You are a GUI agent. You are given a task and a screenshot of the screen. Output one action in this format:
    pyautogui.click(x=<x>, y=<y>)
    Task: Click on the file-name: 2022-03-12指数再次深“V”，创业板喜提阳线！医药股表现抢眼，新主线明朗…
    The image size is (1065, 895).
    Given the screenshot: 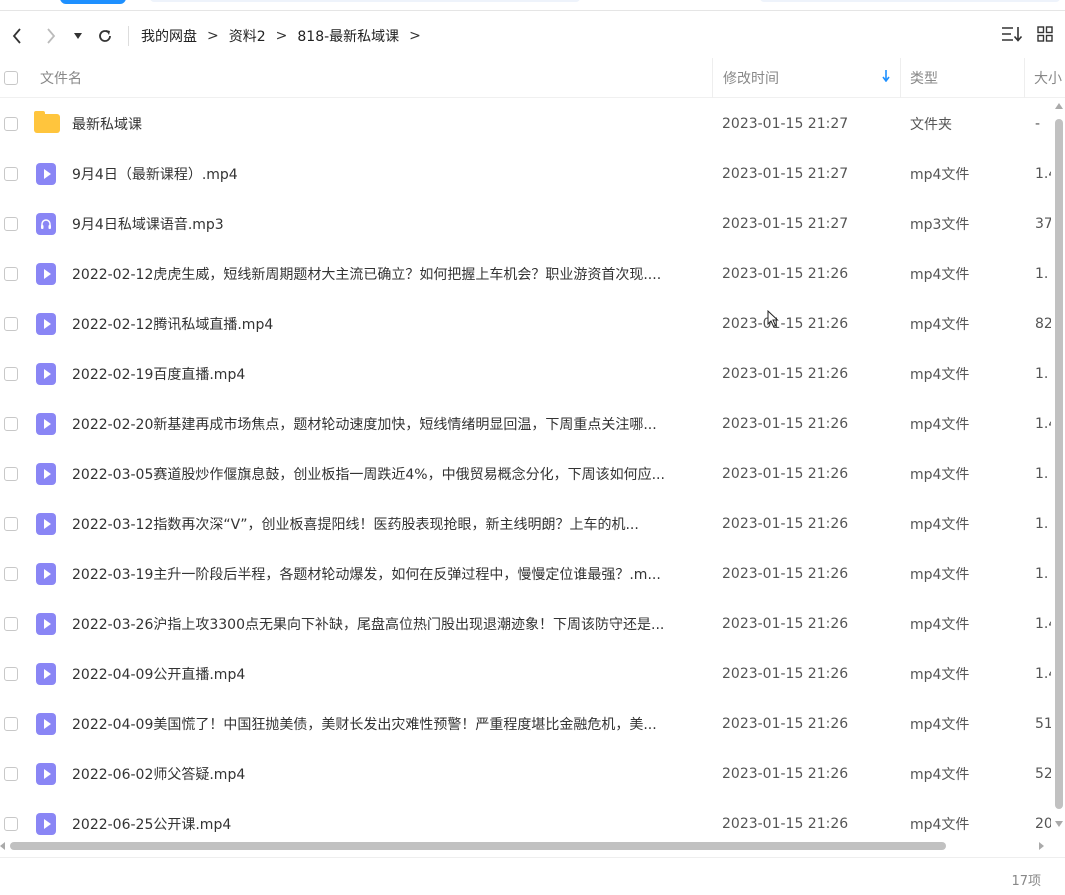 What is the action you would take?
    pyautogui.click(x=387, y=524)
    